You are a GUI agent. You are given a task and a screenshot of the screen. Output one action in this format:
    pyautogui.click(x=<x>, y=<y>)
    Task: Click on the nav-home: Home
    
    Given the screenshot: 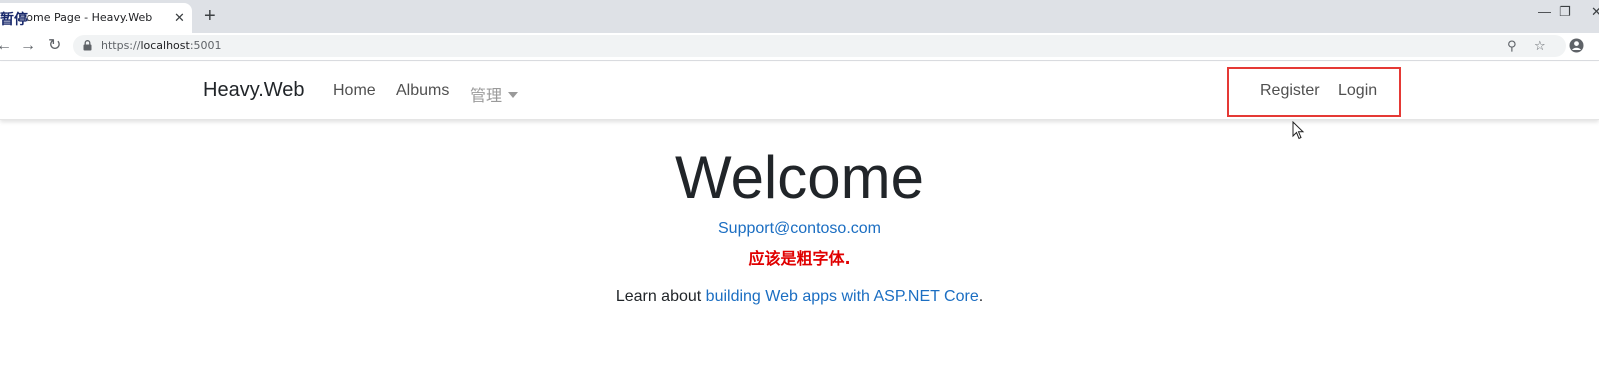 What is the action you would take?
    pyautogui.click(x=354, y=91)
    